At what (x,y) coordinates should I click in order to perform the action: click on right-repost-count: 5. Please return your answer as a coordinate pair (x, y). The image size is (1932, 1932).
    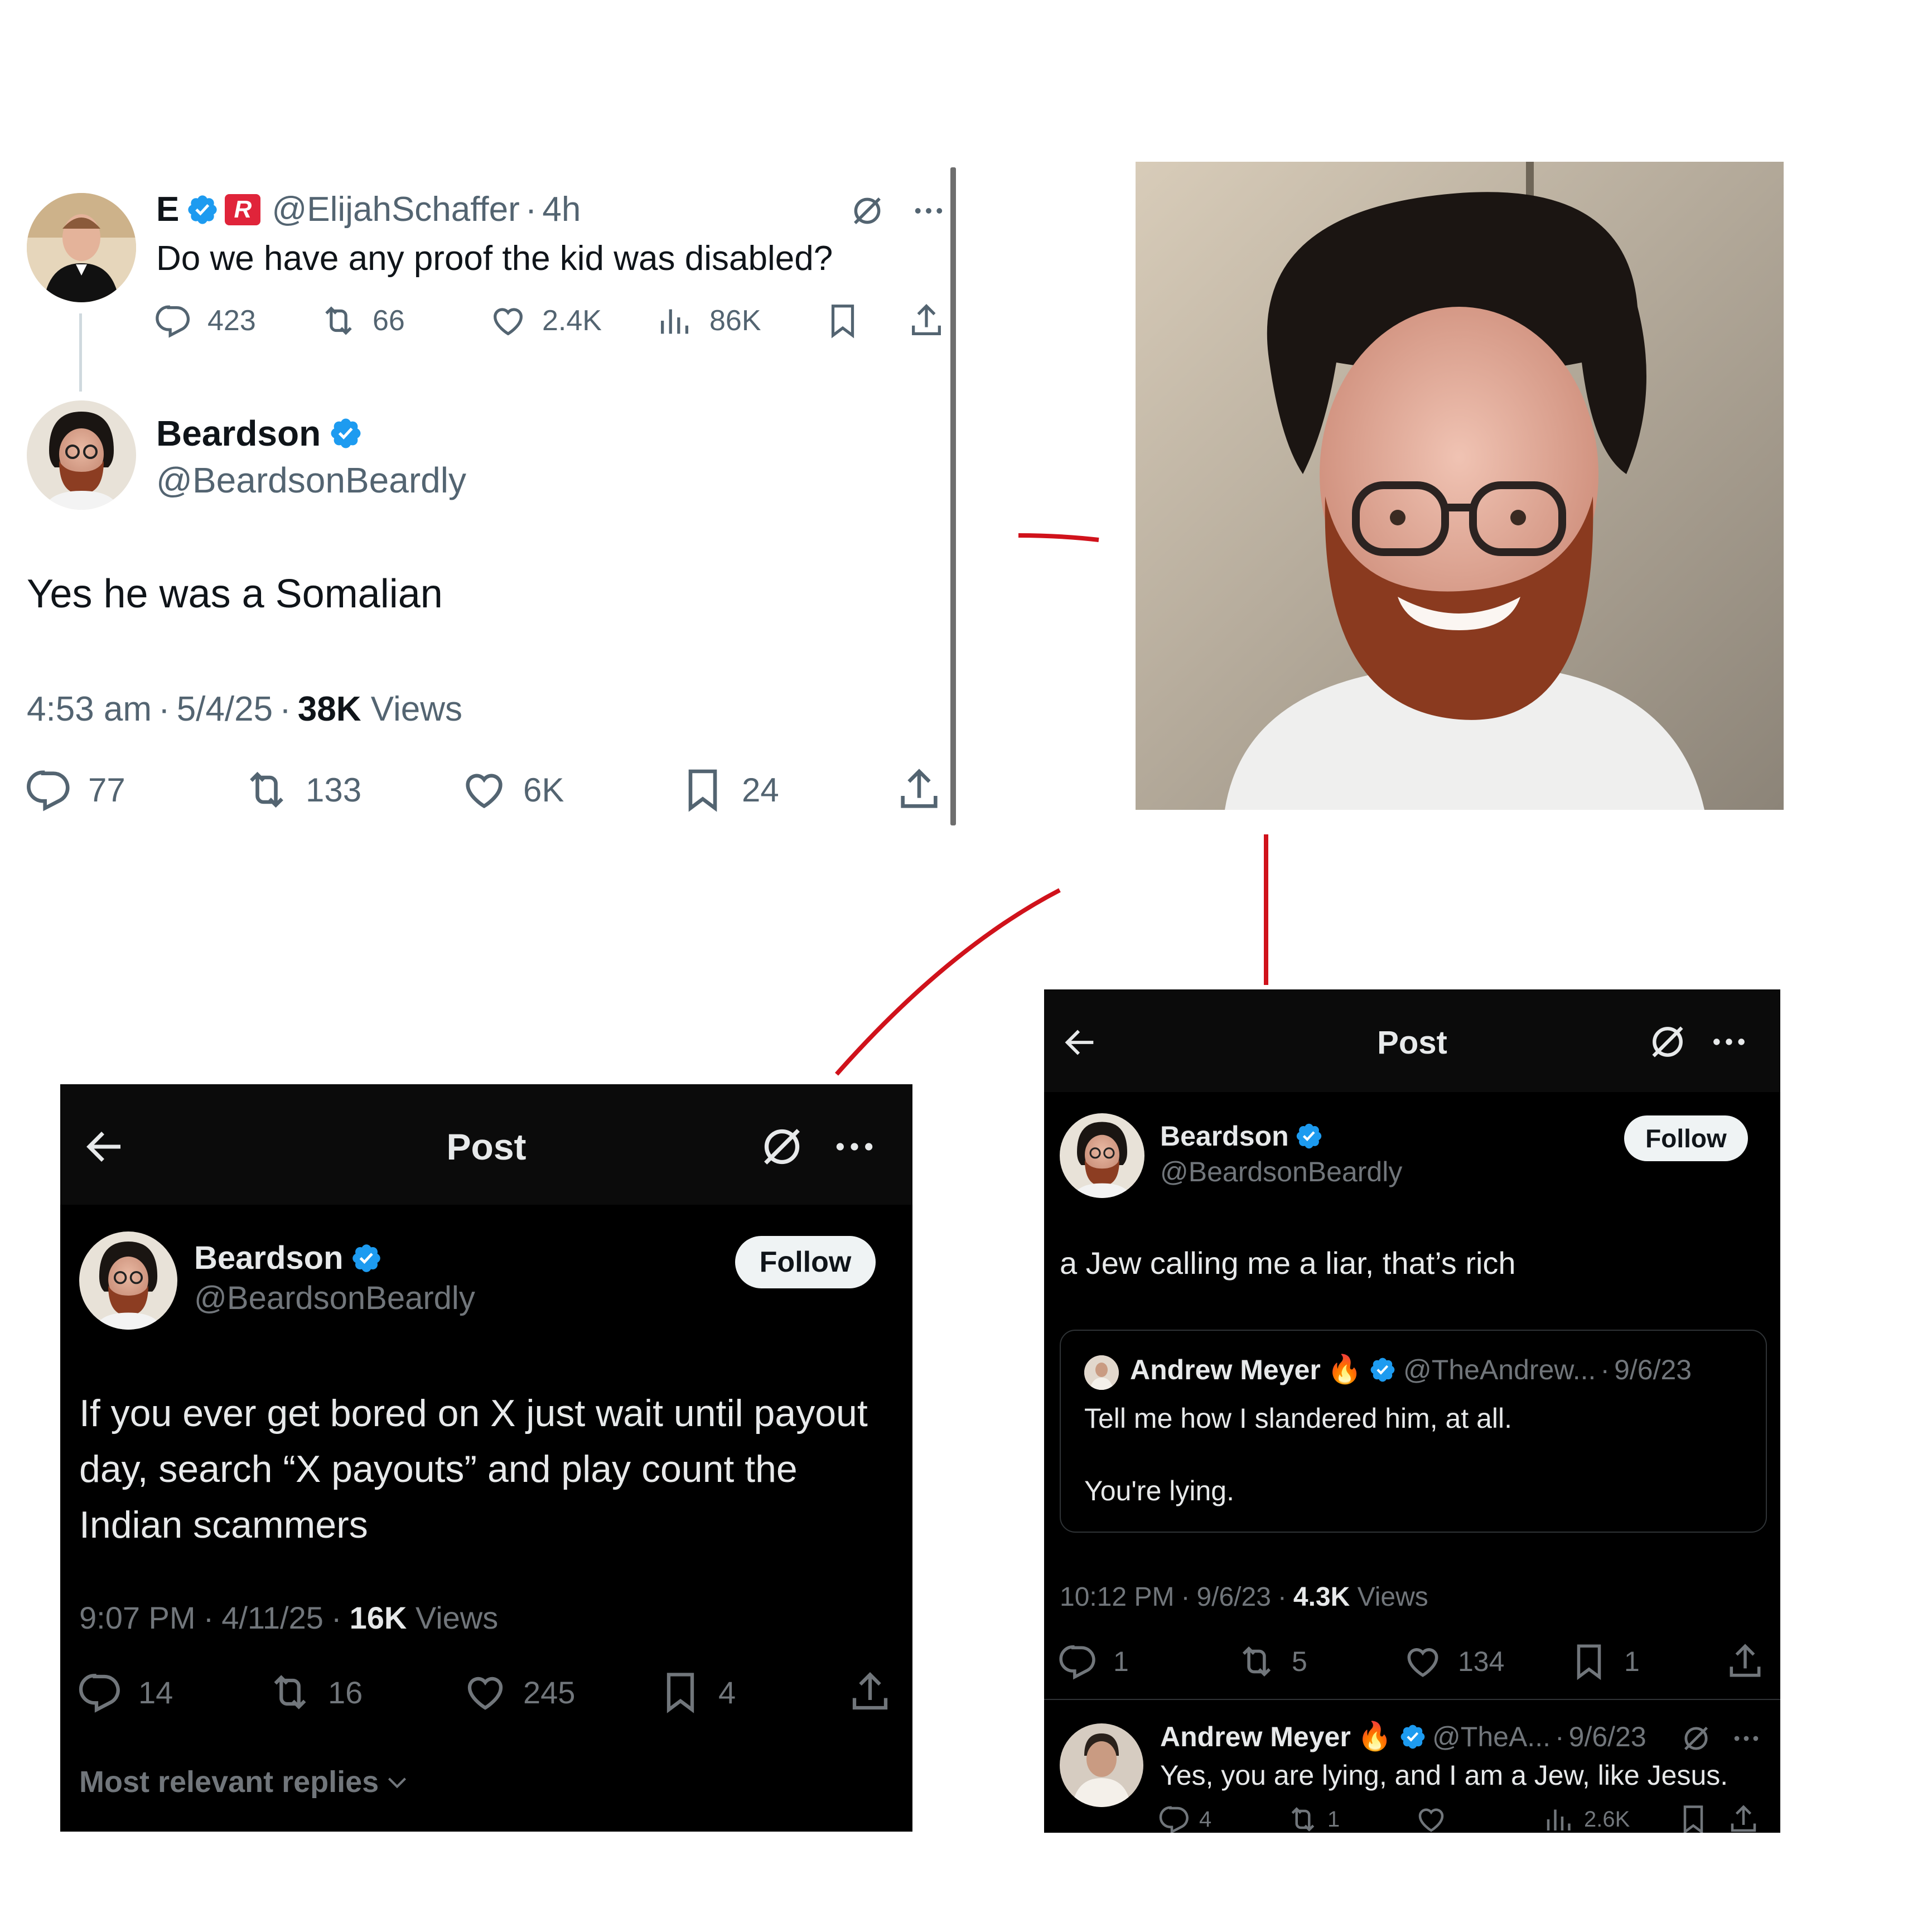
    Looking at the image, I should click on (1299, 1661).